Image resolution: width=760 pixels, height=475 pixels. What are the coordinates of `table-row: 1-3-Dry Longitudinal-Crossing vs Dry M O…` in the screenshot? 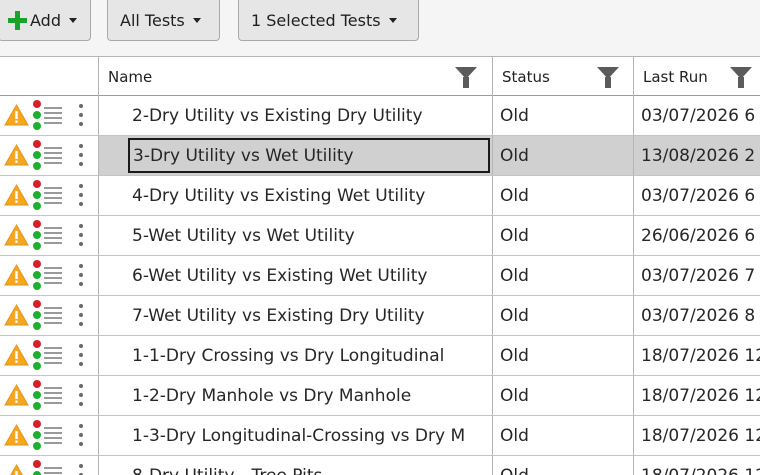 It's located at (380, 436).